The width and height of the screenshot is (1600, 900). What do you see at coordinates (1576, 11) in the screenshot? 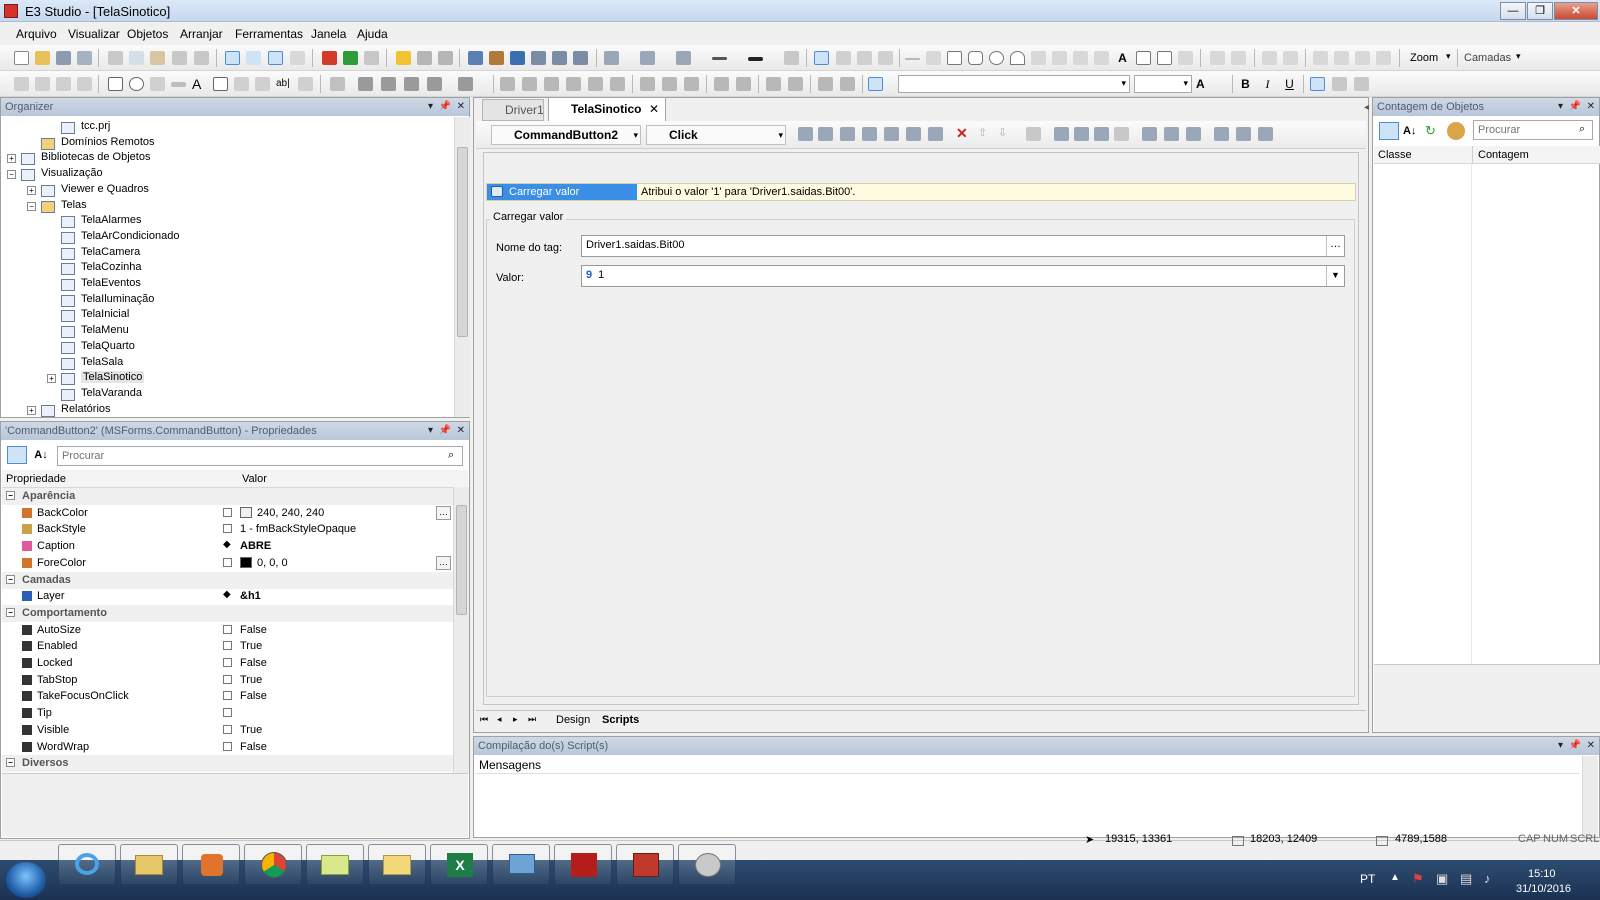
I see `close-button: ✕` at bounding box center [1576, 11].